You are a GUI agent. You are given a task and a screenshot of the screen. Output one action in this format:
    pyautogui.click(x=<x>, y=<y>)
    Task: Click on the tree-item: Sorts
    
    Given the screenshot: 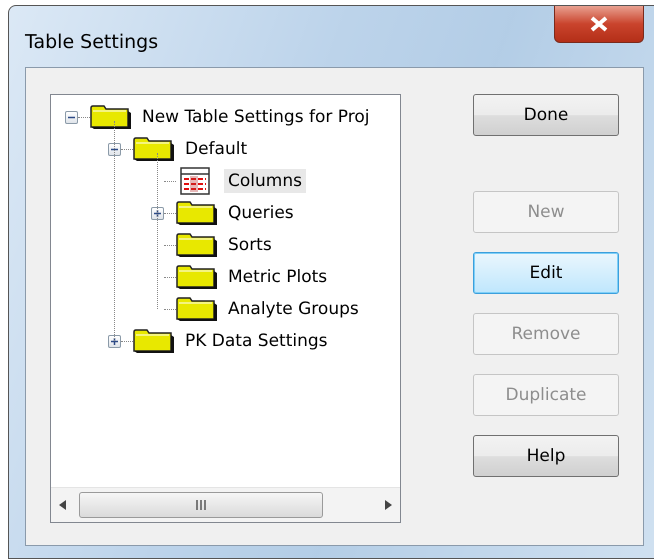 What is the action you would take?
    pyautogui.click(x=250, y=245)
    